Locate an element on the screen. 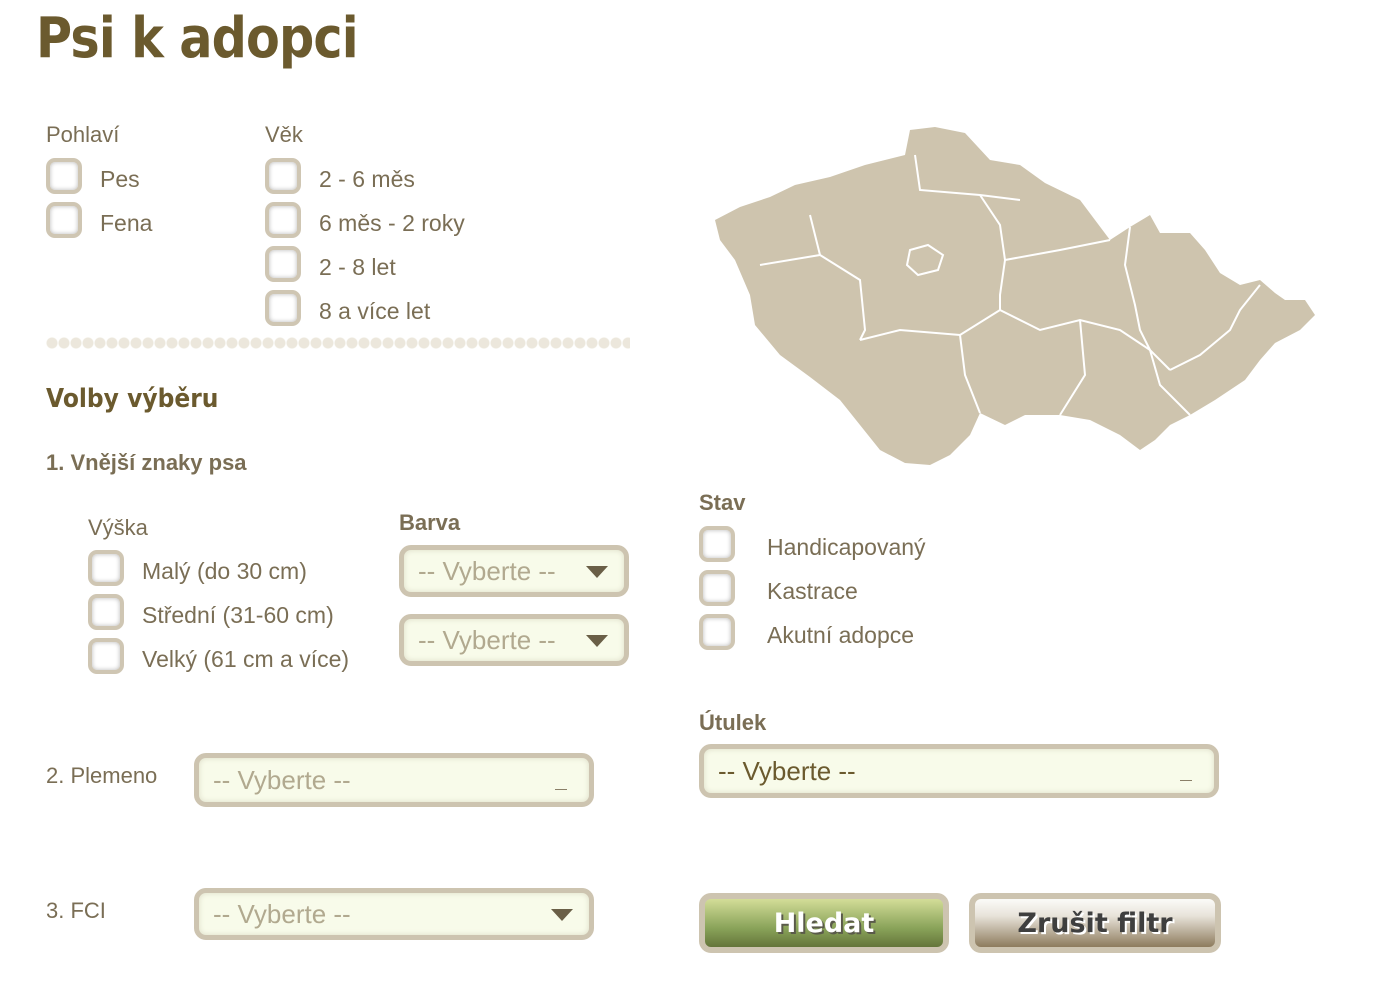 The image size is (1384, 982). option-age-3: 2 - 8 let is located at coordinates (357, 267).